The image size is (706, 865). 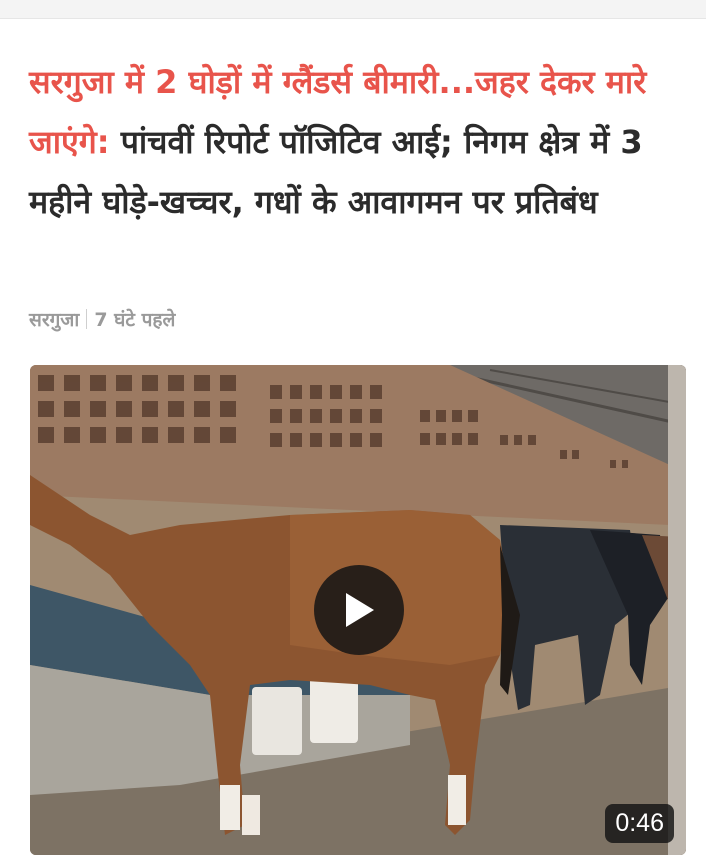 I want to click on meta-divider, so click(x=87, y=319).